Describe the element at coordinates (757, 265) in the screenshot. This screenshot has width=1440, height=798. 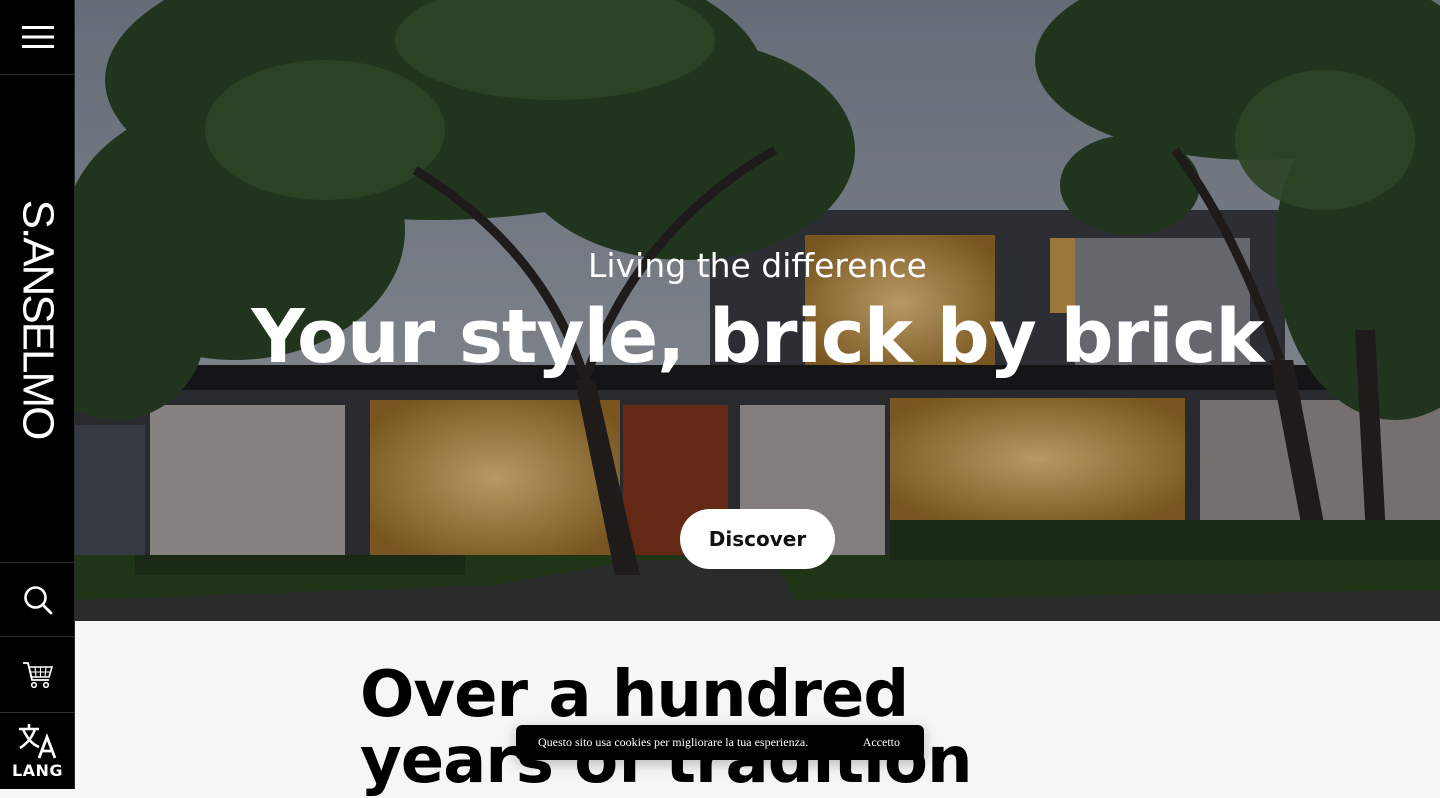
I see `hero-subtitle: Living the difference` at that location.